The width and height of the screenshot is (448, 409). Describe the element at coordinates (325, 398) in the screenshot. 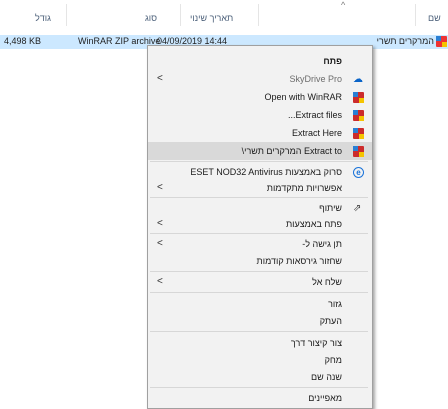

I see `menu-item-label: מאפיינים` at that location.